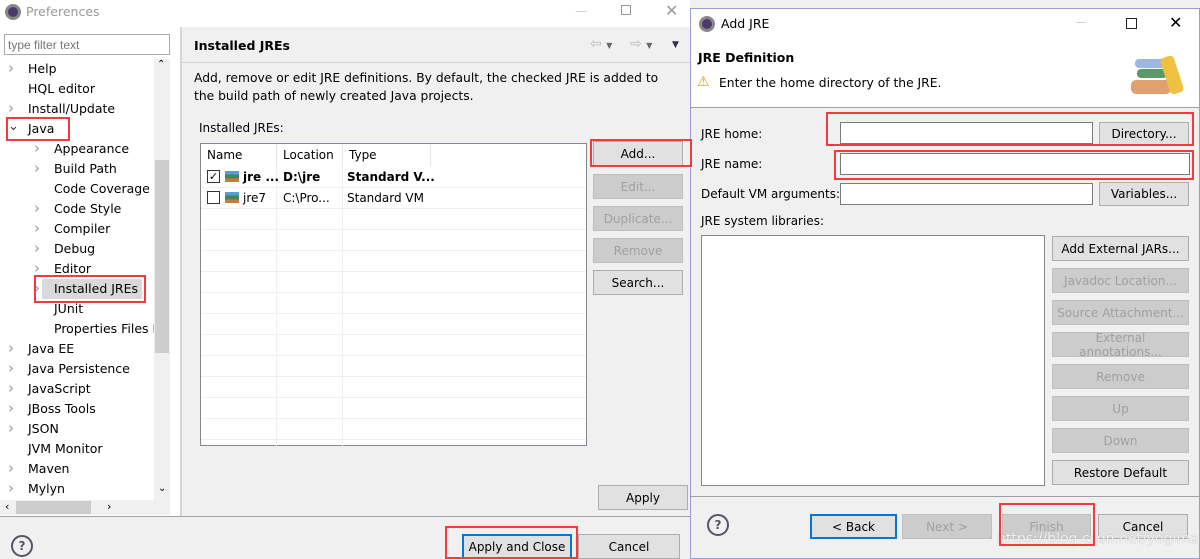 This screenshot has width=1200, height=559. Describe the element at coordinates (213, 176) in the screenshot. I see `row-checkbox: ✓` at that location.